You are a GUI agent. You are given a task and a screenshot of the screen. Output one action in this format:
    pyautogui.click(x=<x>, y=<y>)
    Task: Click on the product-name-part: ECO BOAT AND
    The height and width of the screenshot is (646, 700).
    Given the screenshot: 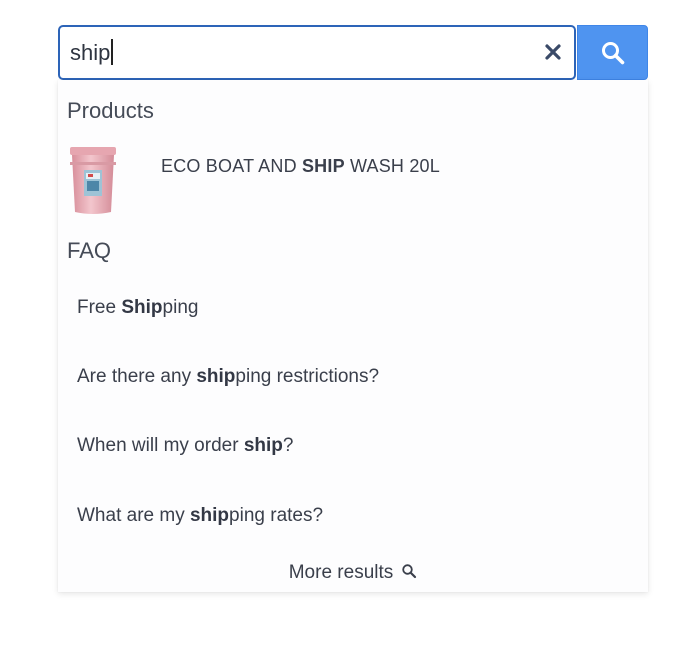 What is the action you would take?
    pyautogui.click(x=231, y=166)
    